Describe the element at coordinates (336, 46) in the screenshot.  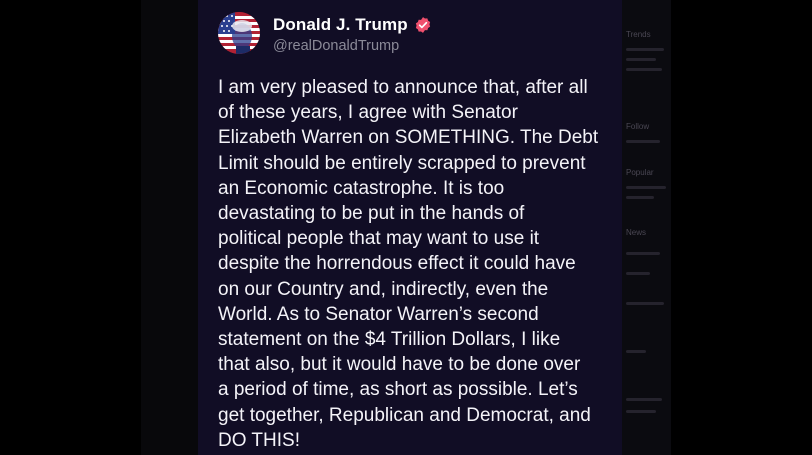
I see `author-handle: @realDonaldTrump` at that location.